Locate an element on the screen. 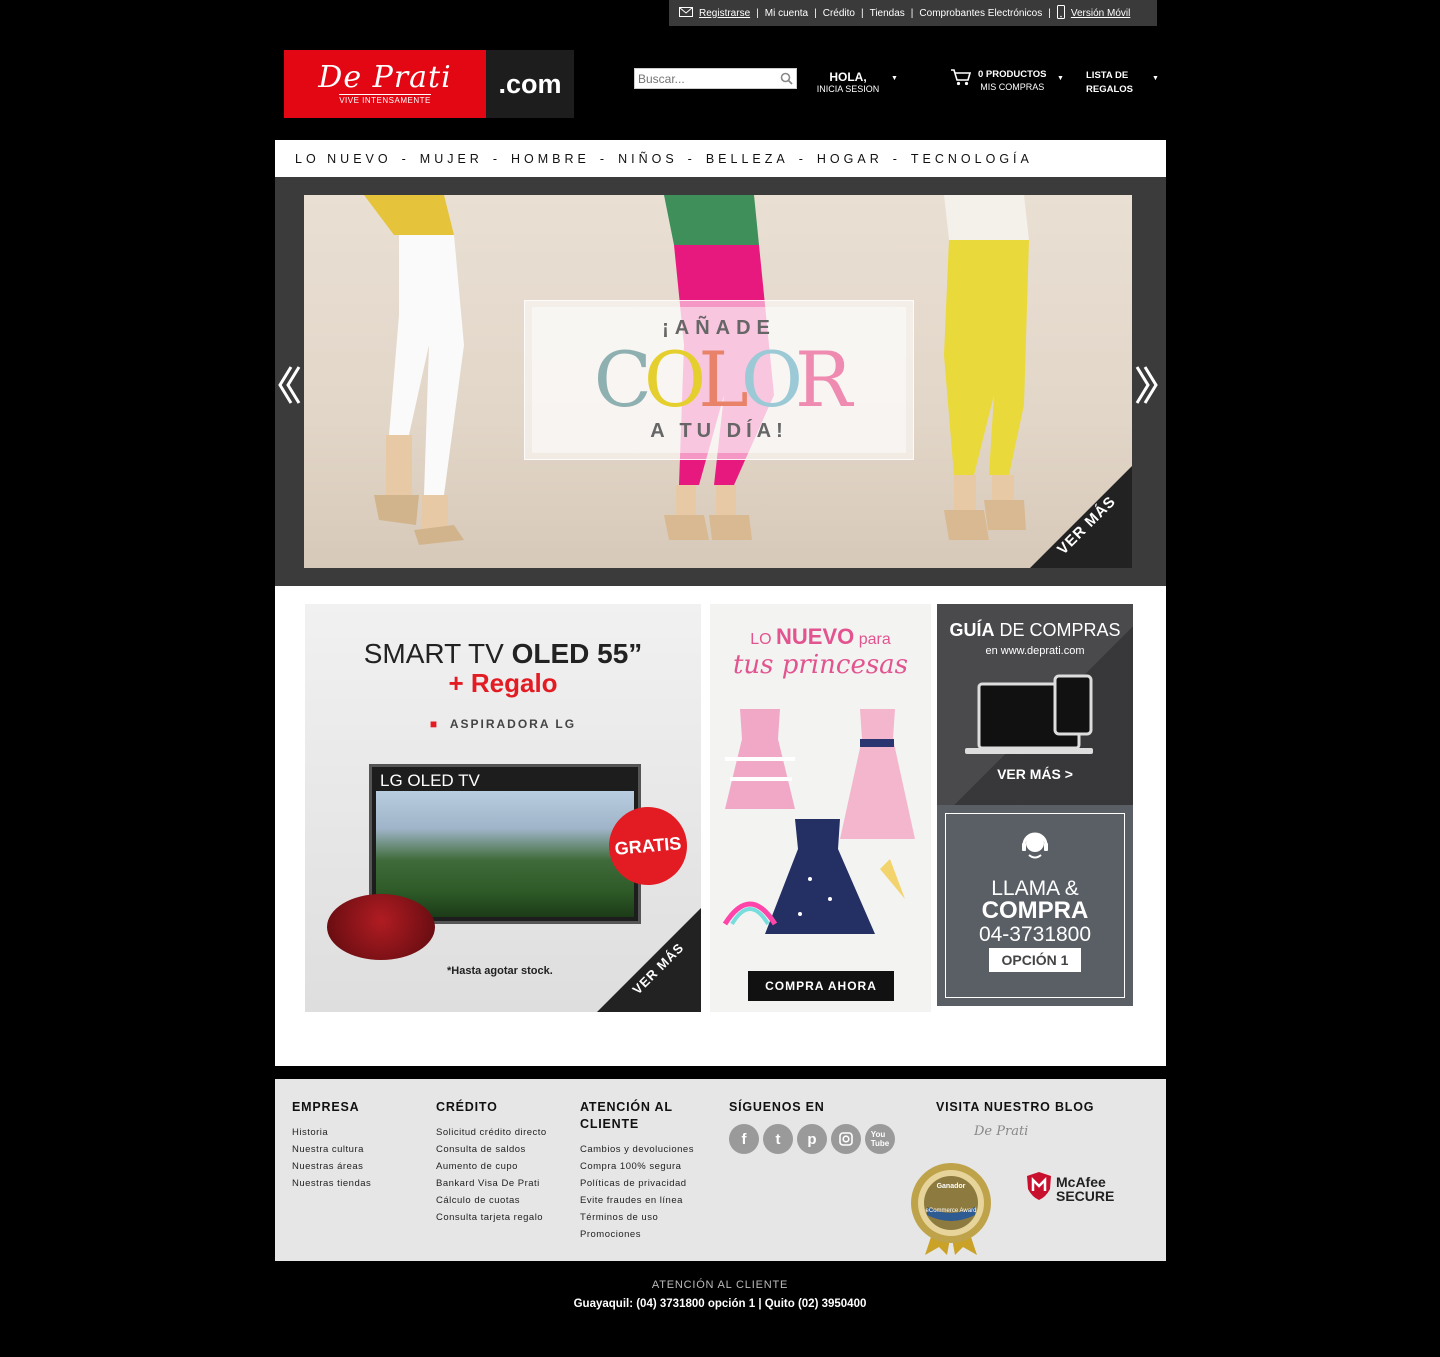  instagram-icon is located at coordinates (846, 1139).